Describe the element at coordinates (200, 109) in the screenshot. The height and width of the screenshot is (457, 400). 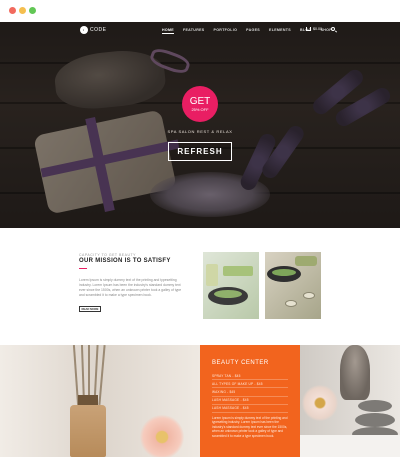
I see `promo-sub-text: 25% OFF` at that location.